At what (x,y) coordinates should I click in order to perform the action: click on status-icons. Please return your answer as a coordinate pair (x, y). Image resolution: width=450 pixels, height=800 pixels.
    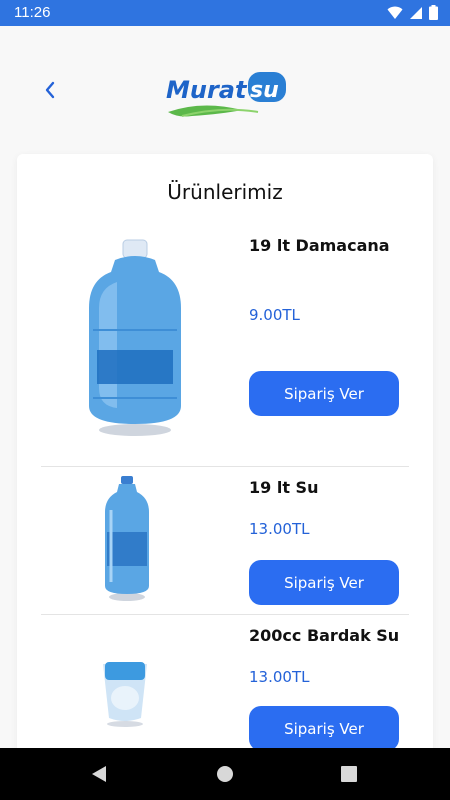
    Looking at the image, I should click on (412, 12).